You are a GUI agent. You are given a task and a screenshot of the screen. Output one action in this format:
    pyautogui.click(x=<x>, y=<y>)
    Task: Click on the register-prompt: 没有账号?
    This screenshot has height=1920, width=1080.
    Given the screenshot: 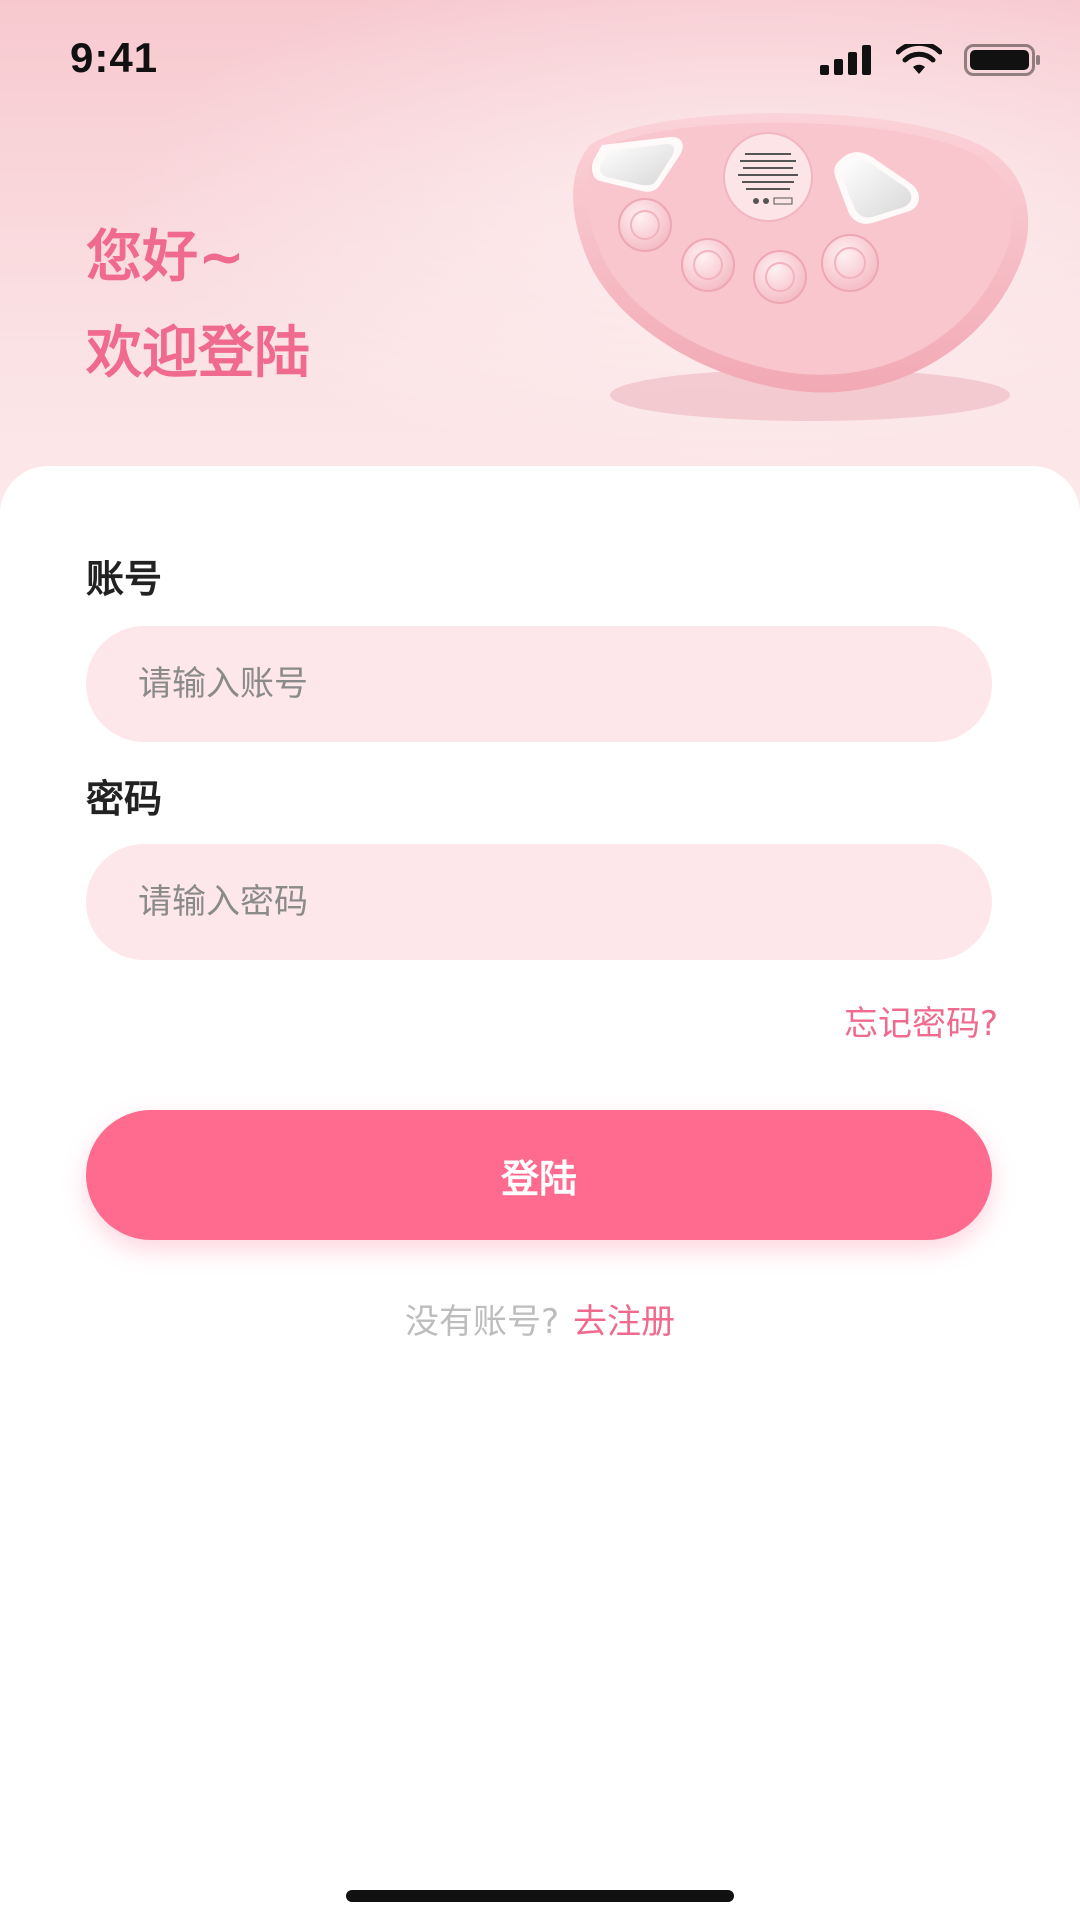 What is the action you would take?
    pyautogui.click(x=482, y=1322)
    